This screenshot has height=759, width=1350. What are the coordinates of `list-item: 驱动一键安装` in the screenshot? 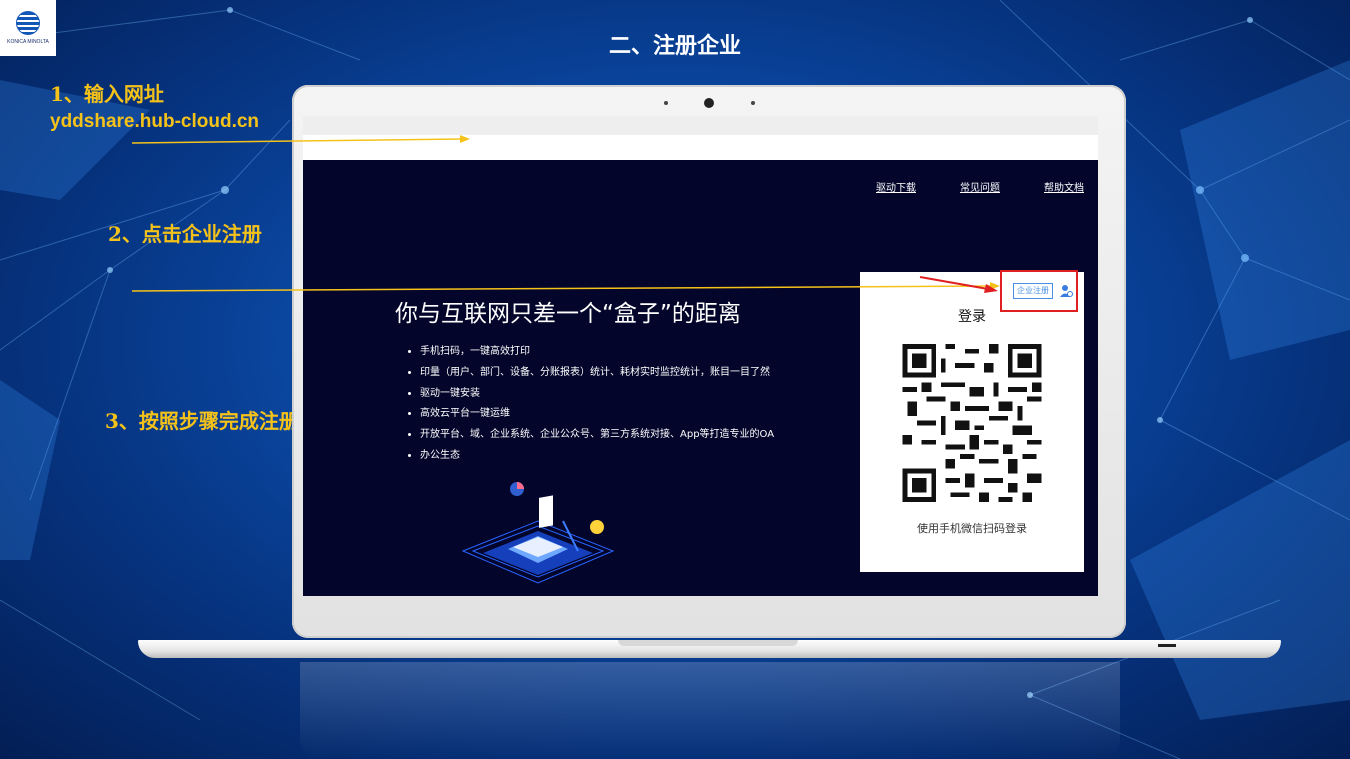 It's located at (597, 394).